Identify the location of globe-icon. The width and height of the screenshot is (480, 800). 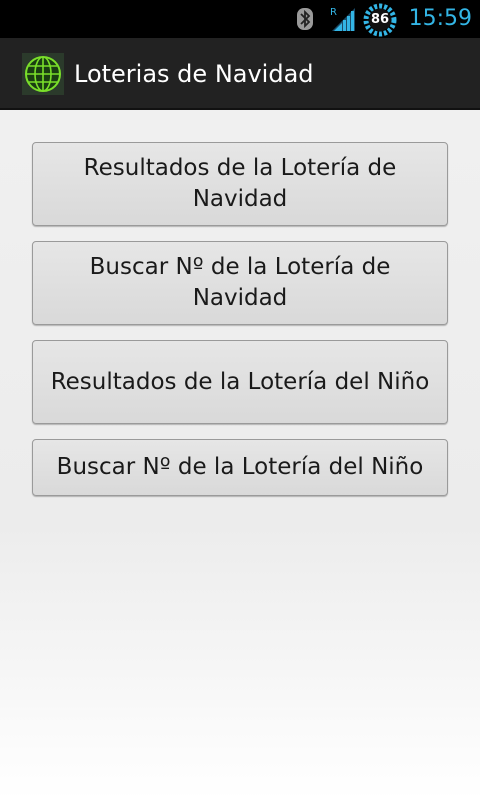
(43, 74).